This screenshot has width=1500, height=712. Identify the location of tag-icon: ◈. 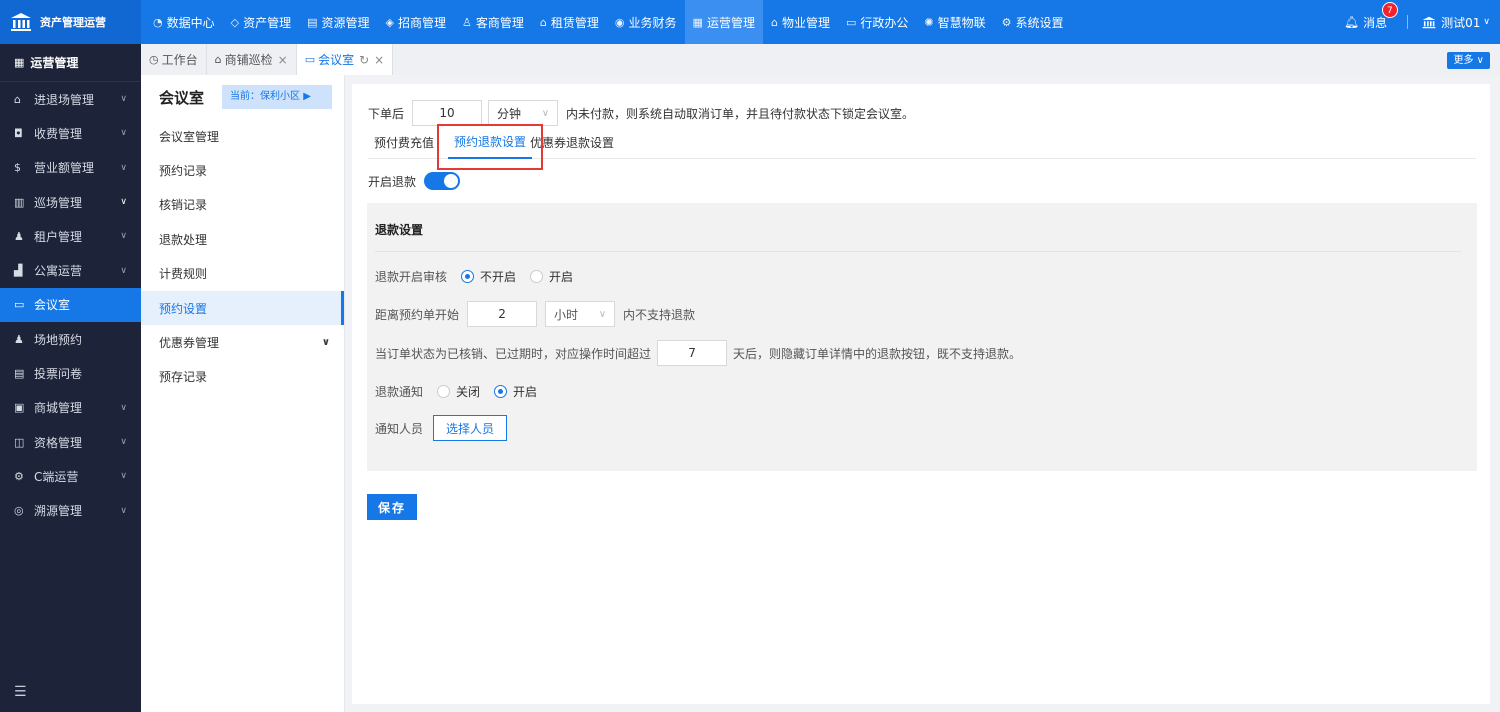
(389, 22).